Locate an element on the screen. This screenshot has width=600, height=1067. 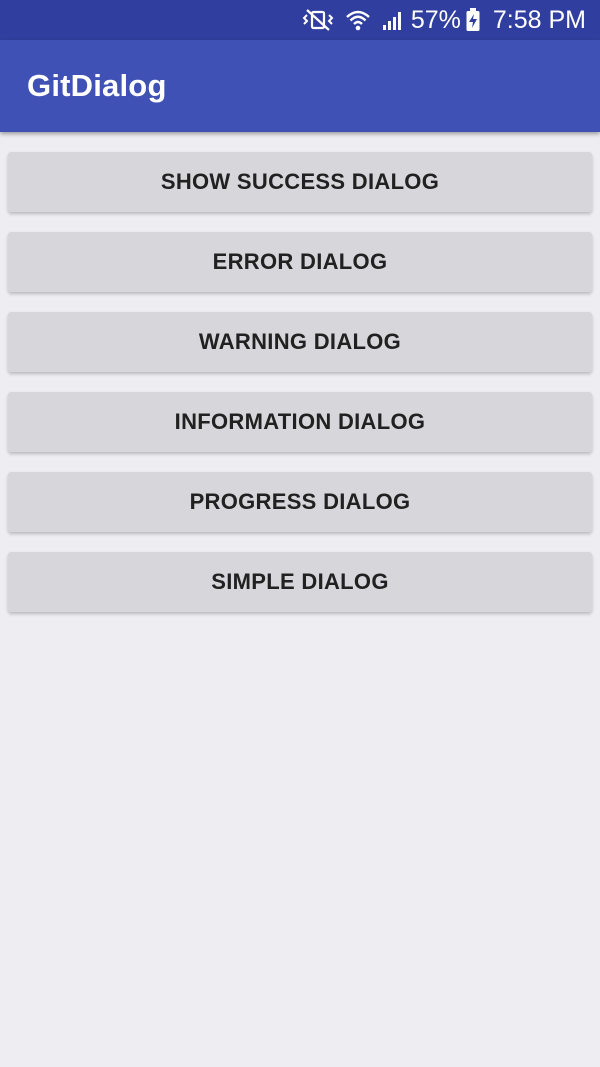
button-label: SIMPLE DIALOG is located at coordinates (300, 581).